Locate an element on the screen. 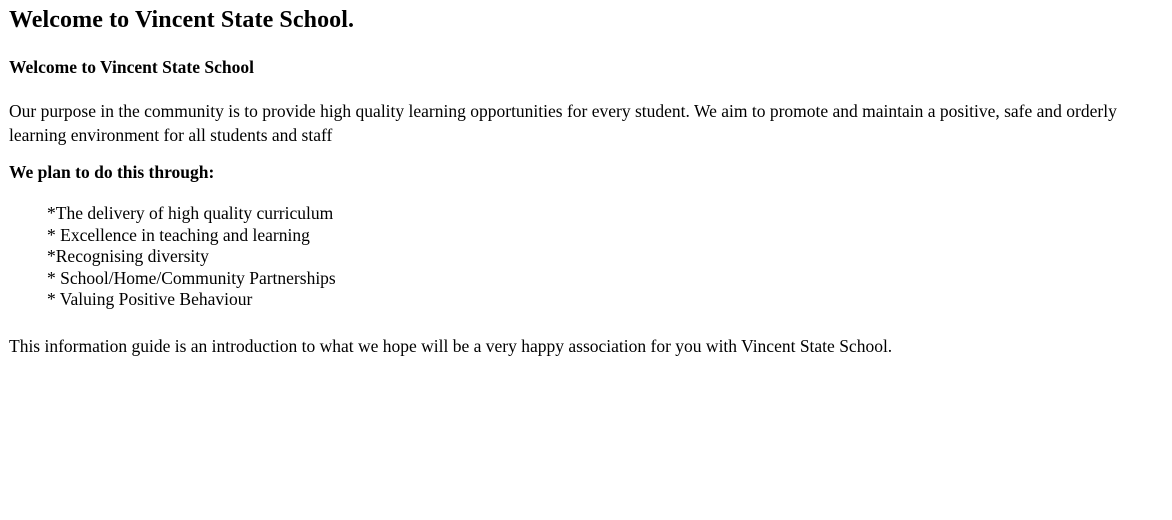  list-item: * Excellence in teaching and learning is located at coordinates (178, 234).